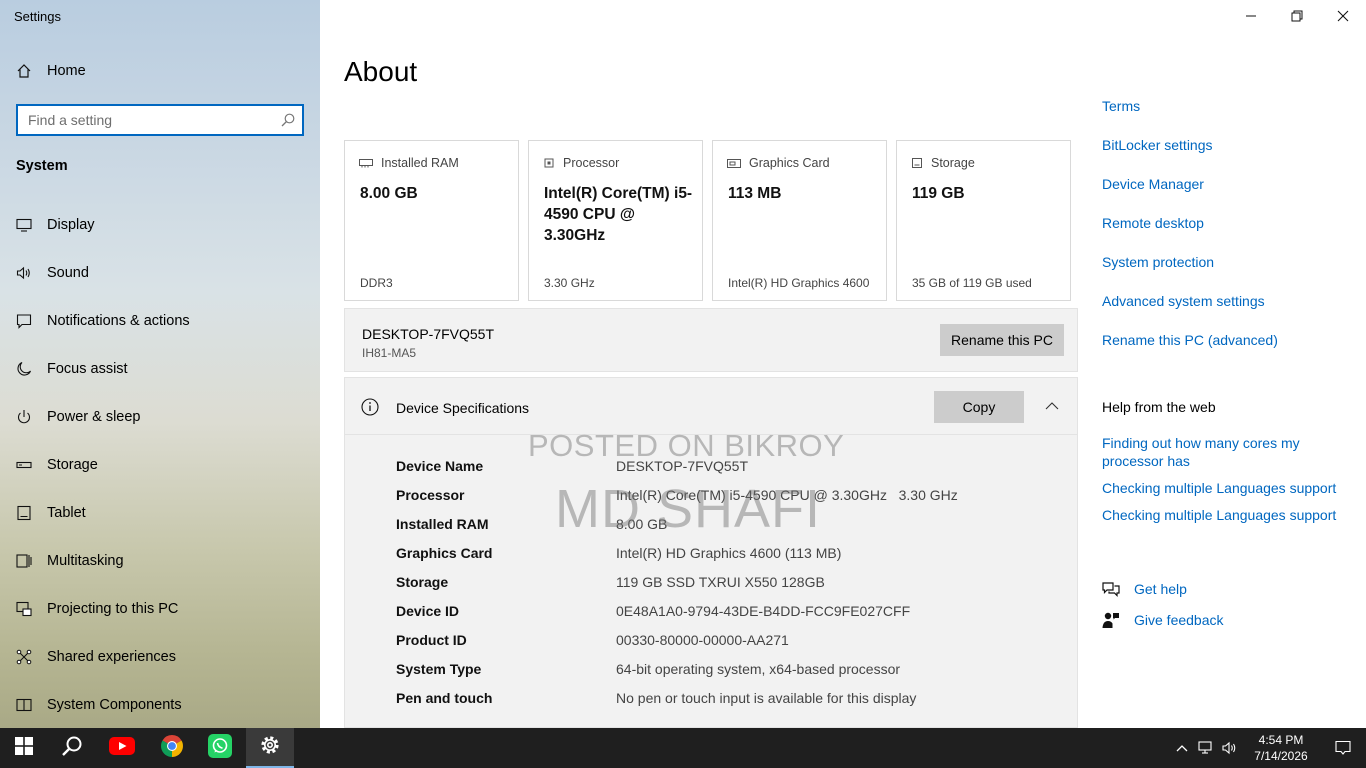 The height and width of the screenshot is (768, 1366). I want to click on sidebar-item-projecting: Projecting to this PC, so click(166, 609).